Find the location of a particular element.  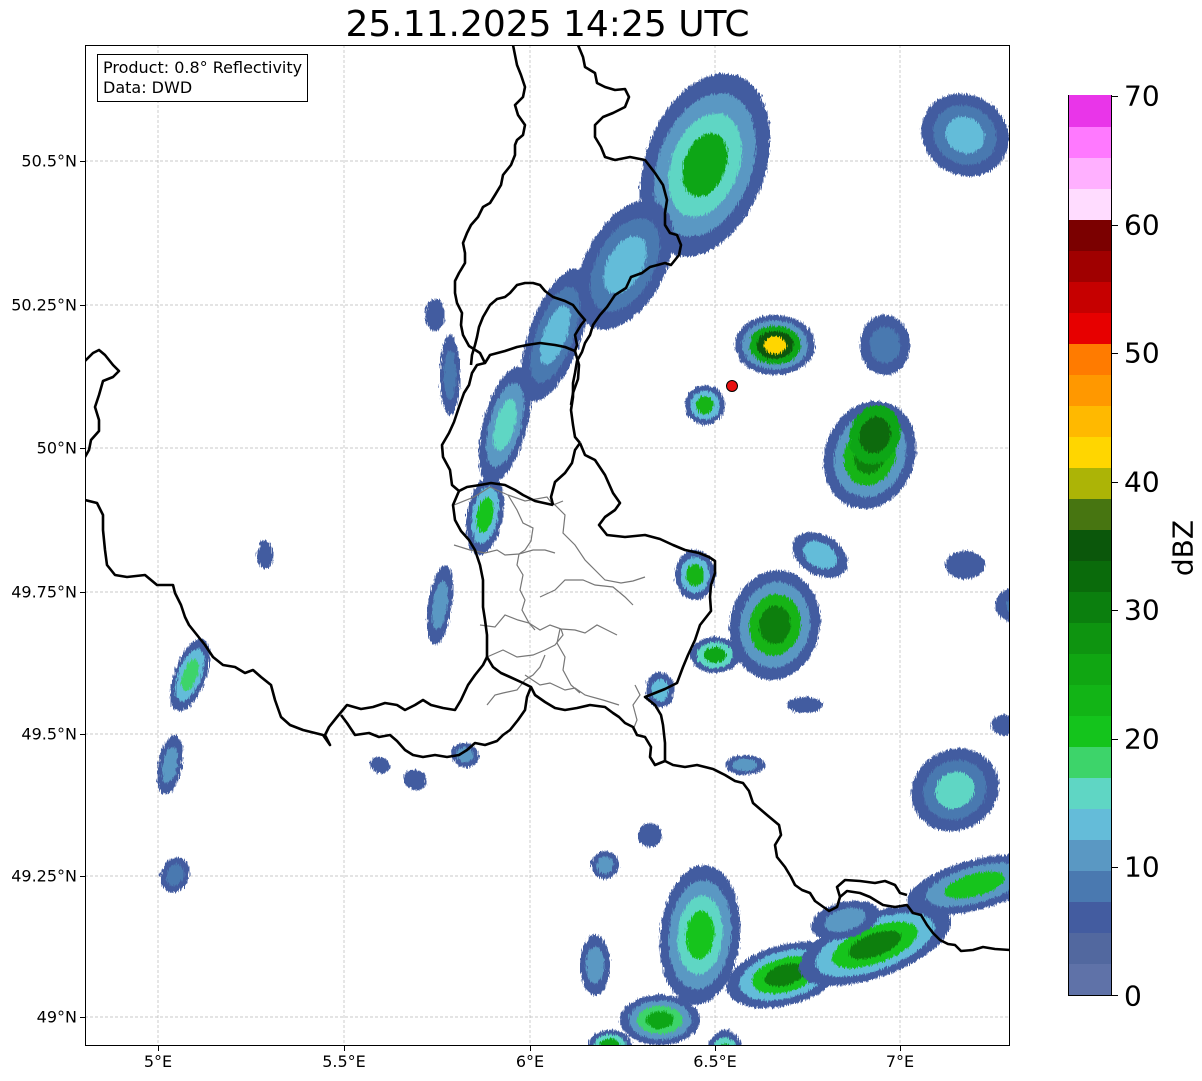

colorbar-tick-label: 40 is located at coordinates (1142, 482).